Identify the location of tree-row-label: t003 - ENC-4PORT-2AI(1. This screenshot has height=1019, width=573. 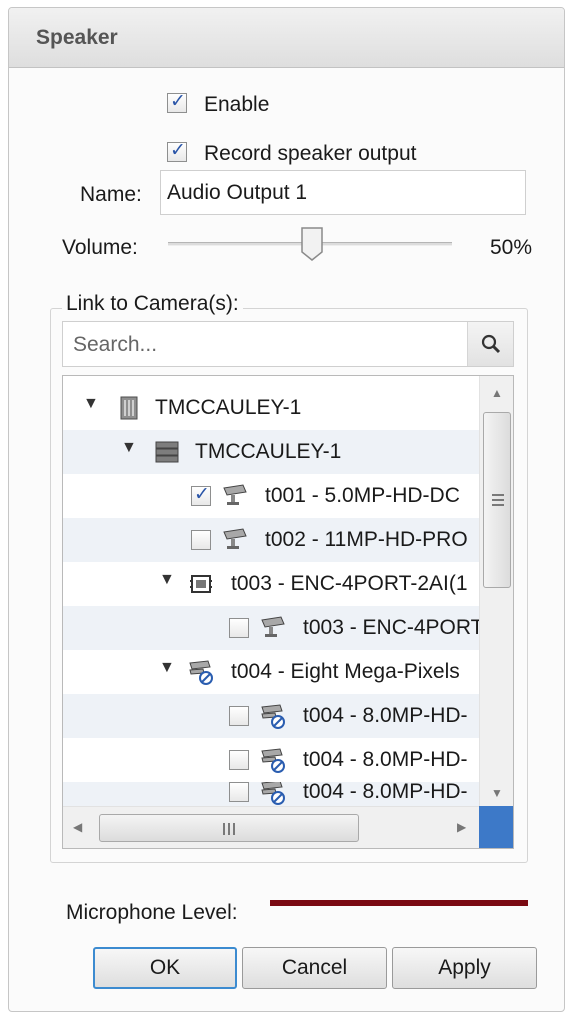
(349, 583).